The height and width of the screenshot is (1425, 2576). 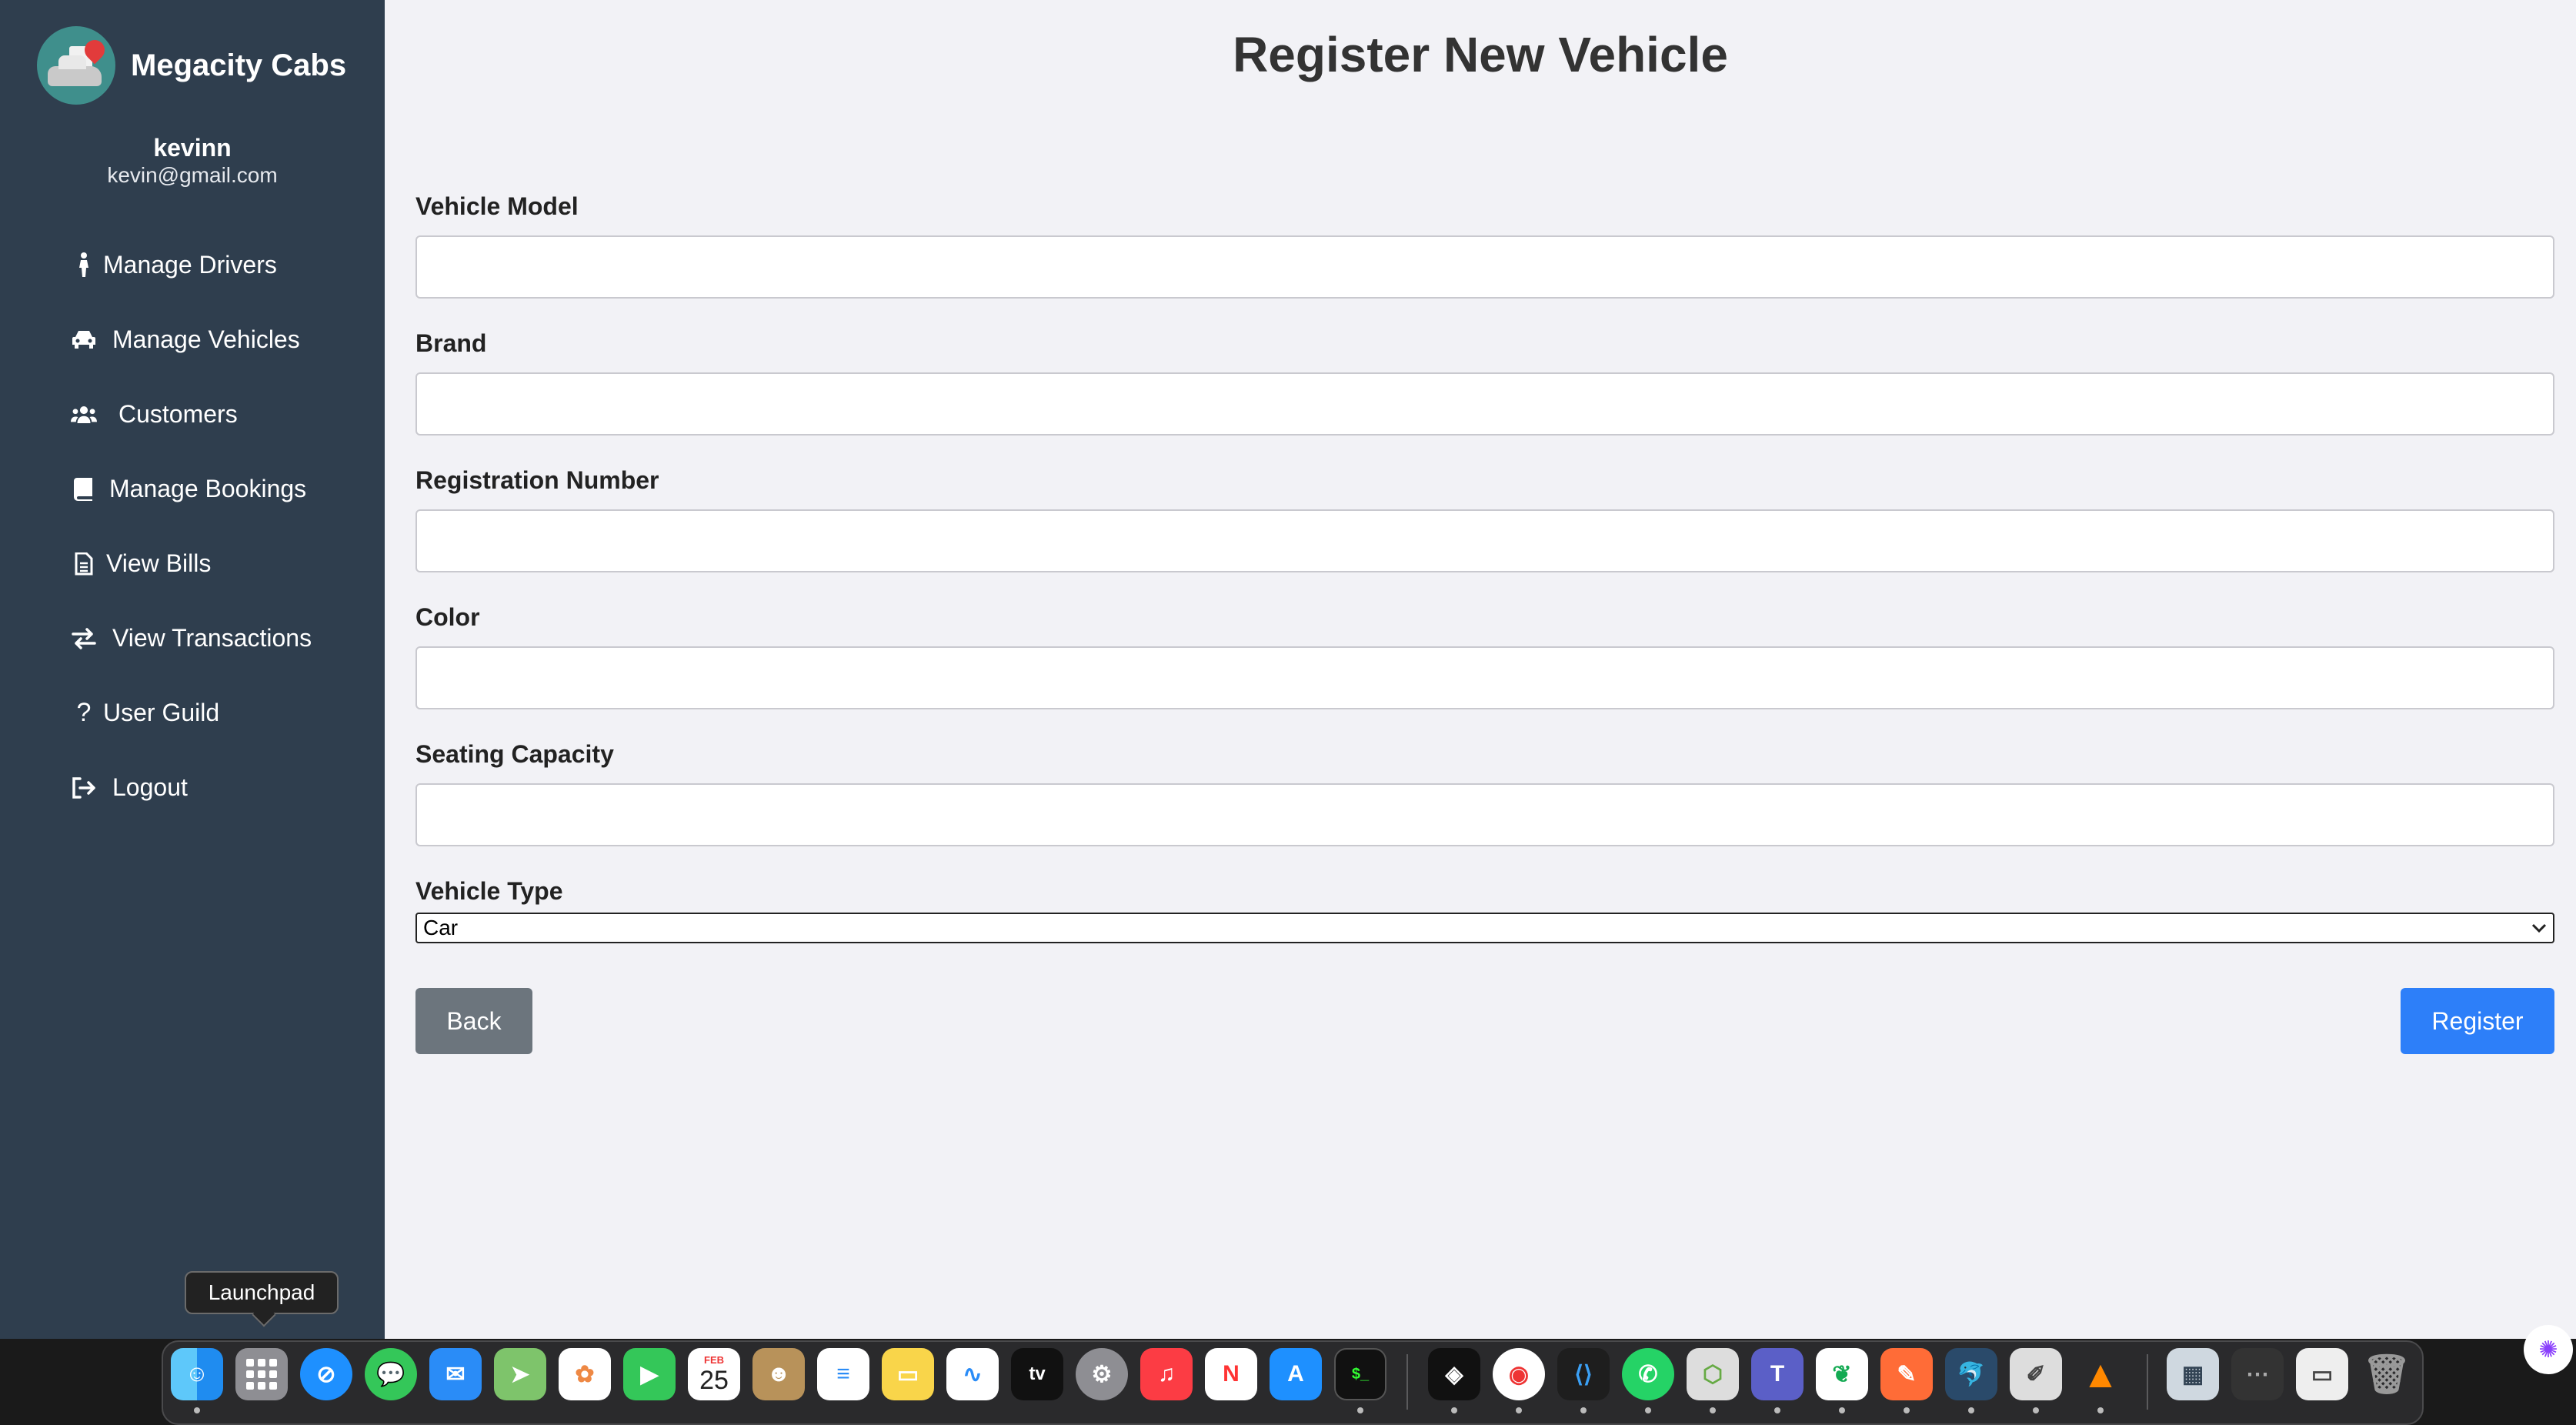 I want to click on brand-input, so click(x=1485, y=404).